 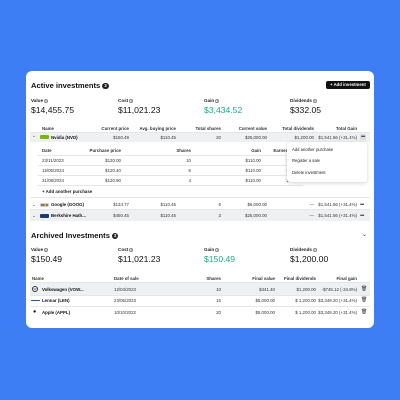 What do you see at coordinates (212, 249) in the screenshot?
I see `archived-stat-gain-label: Gain i` at bounding box center [212, 249].